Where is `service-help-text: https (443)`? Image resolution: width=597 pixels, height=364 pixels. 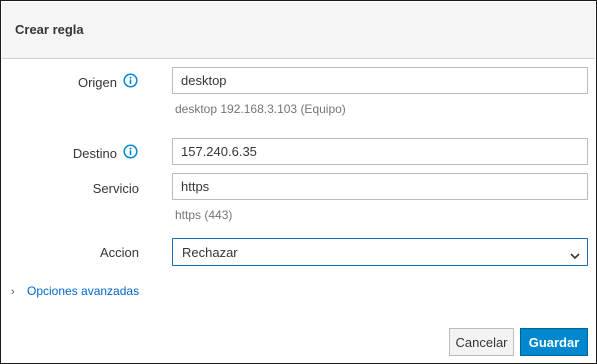
service-help-text: https (443) is located at coordinates (204, 215).